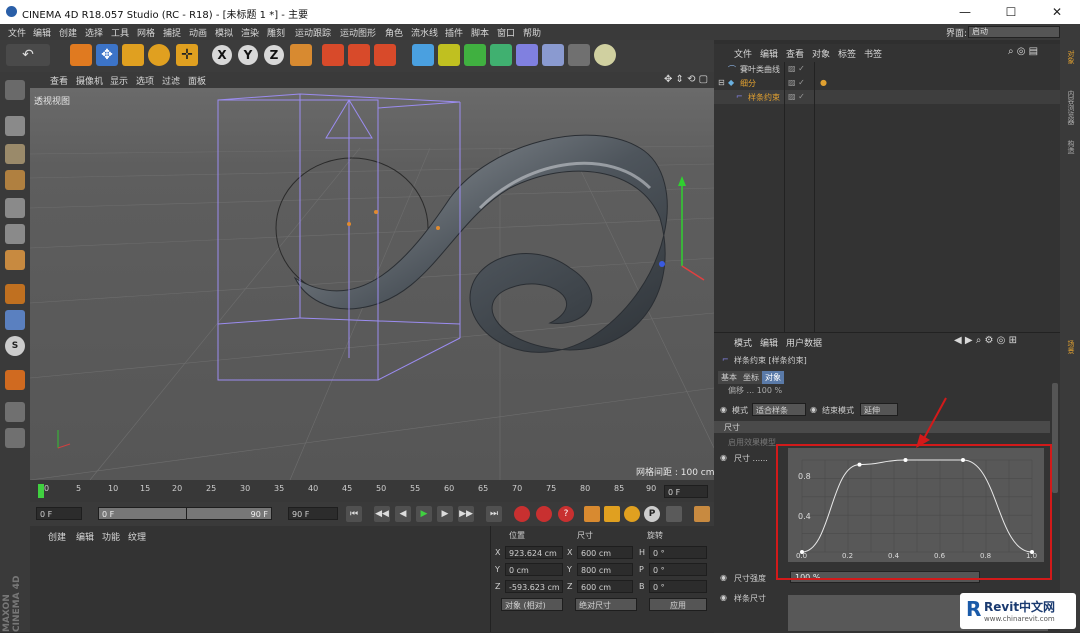 The image size is (1080, 633). What do you see at coordinates (445, 514) in the screenshot?
I see `next-frame-button: ▶` at bounding box center [445, 514].